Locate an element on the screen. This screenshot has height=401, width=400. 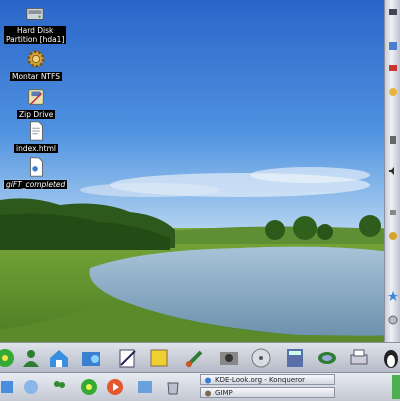
desktop-icon-zip-drive: Zip Drive is located at coordinates (36, 102).